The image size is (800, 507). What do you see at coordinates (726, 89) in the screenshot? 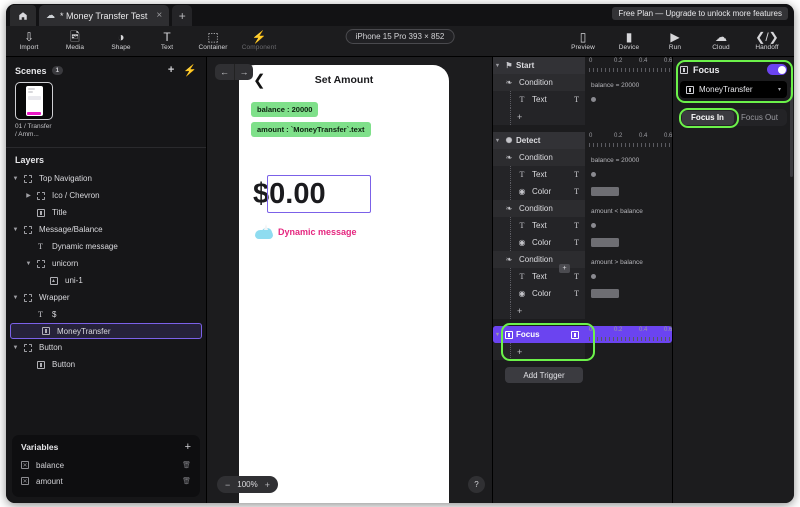
I see `focus-target-value: MoneyTransfer` at bounding box center [726, 89].